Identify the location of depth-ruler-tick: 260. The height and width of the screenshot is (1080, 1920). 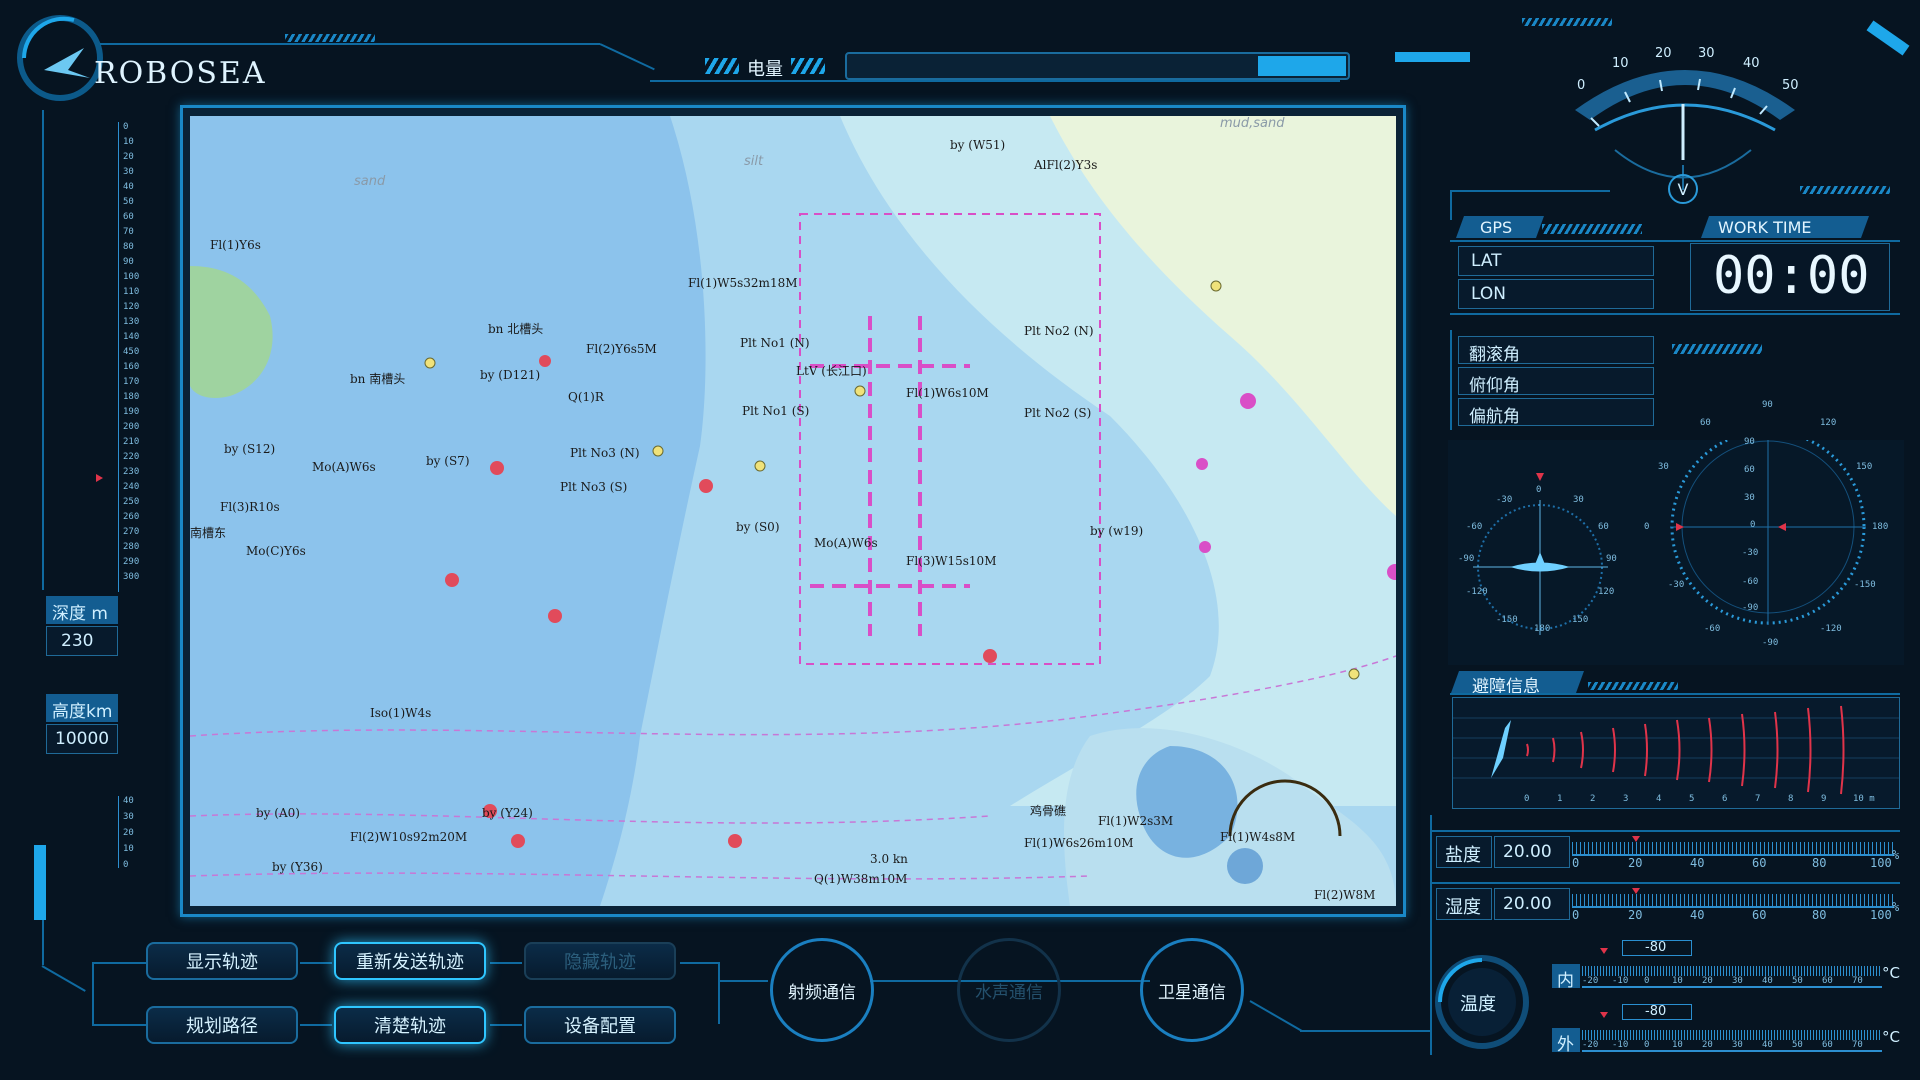
(131, 517).